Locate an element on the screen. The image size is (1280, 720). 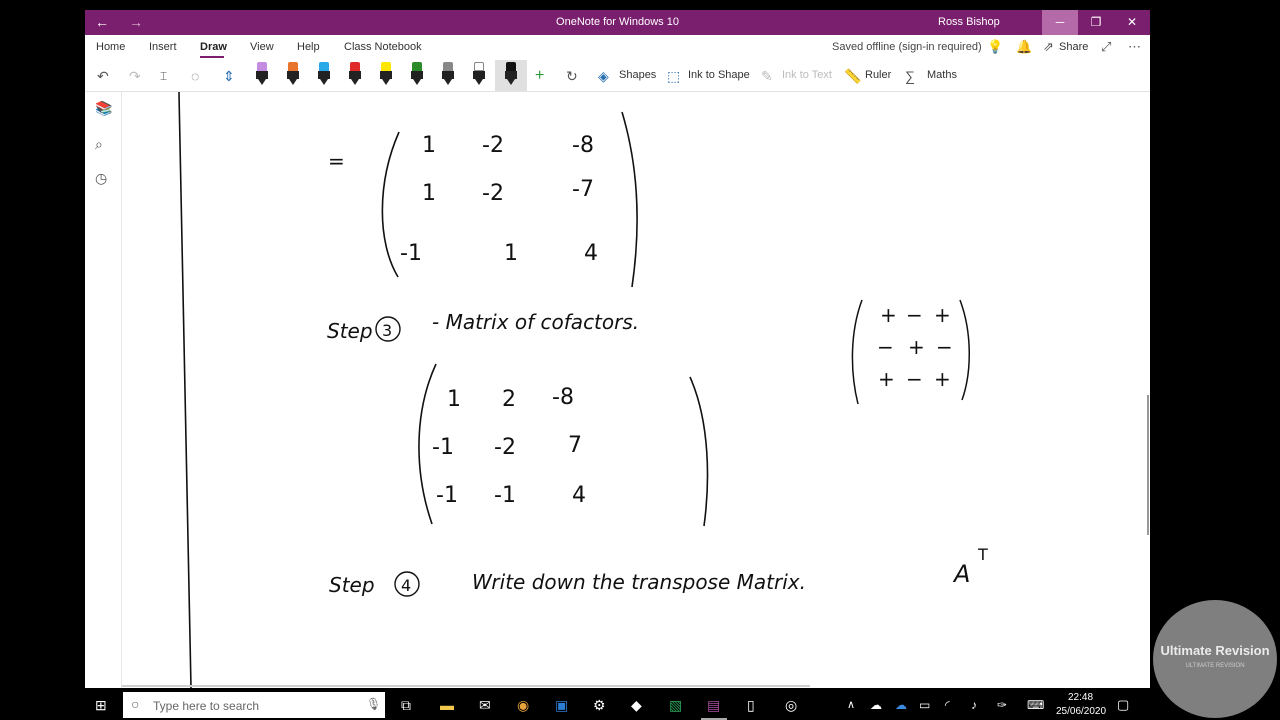
battery-icon: ▭ is located at coordinates (924, 705).